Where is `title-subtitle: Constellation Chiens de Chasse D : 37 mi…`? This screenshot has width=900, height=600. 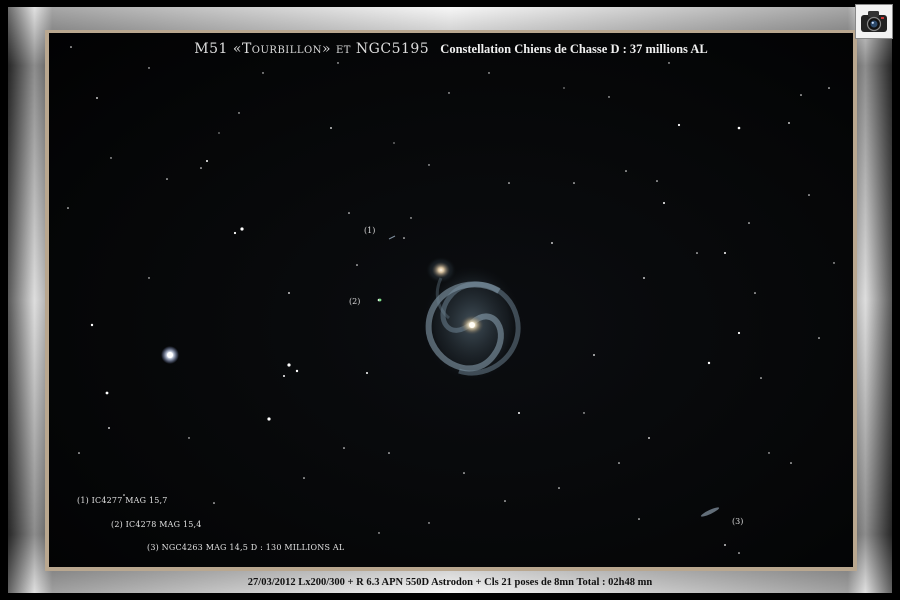 title-subtitle: Constellation Chiens de Chasse D : 37 mi… is located at coordinates (574, 49).